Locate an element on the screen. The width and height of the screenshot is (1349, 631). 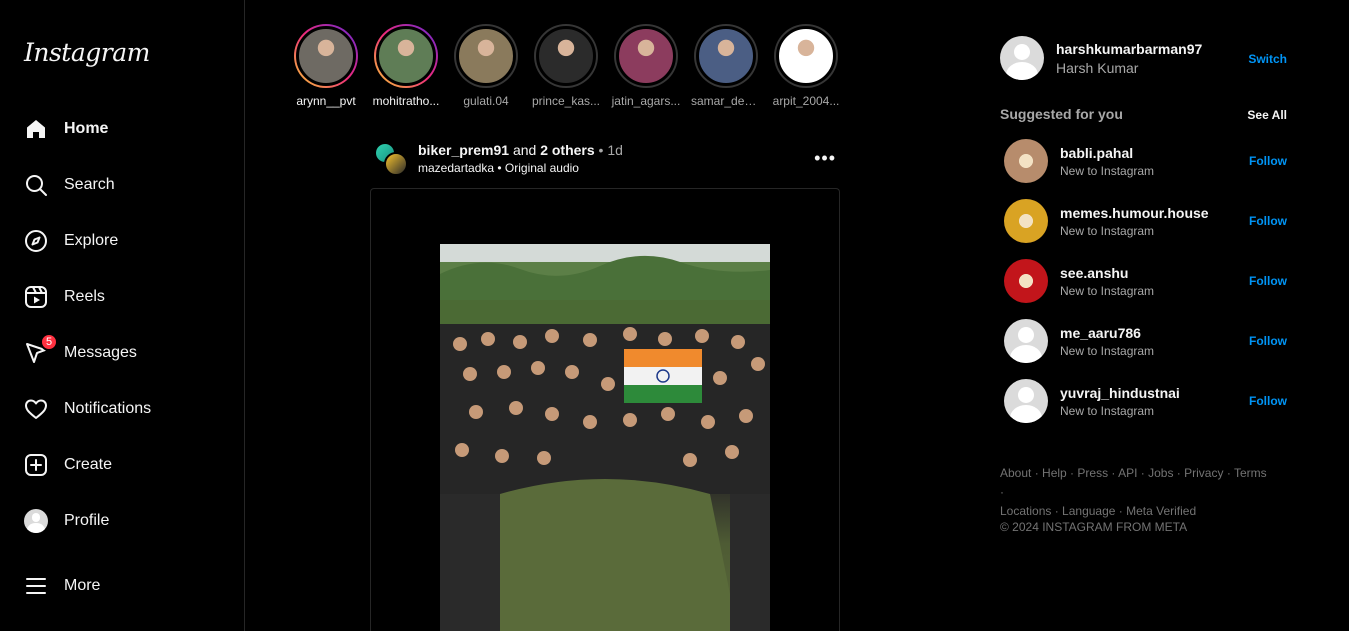
post-author-line: biker_prem91 and 2 others • 1d is located at coordinates (520, 150).